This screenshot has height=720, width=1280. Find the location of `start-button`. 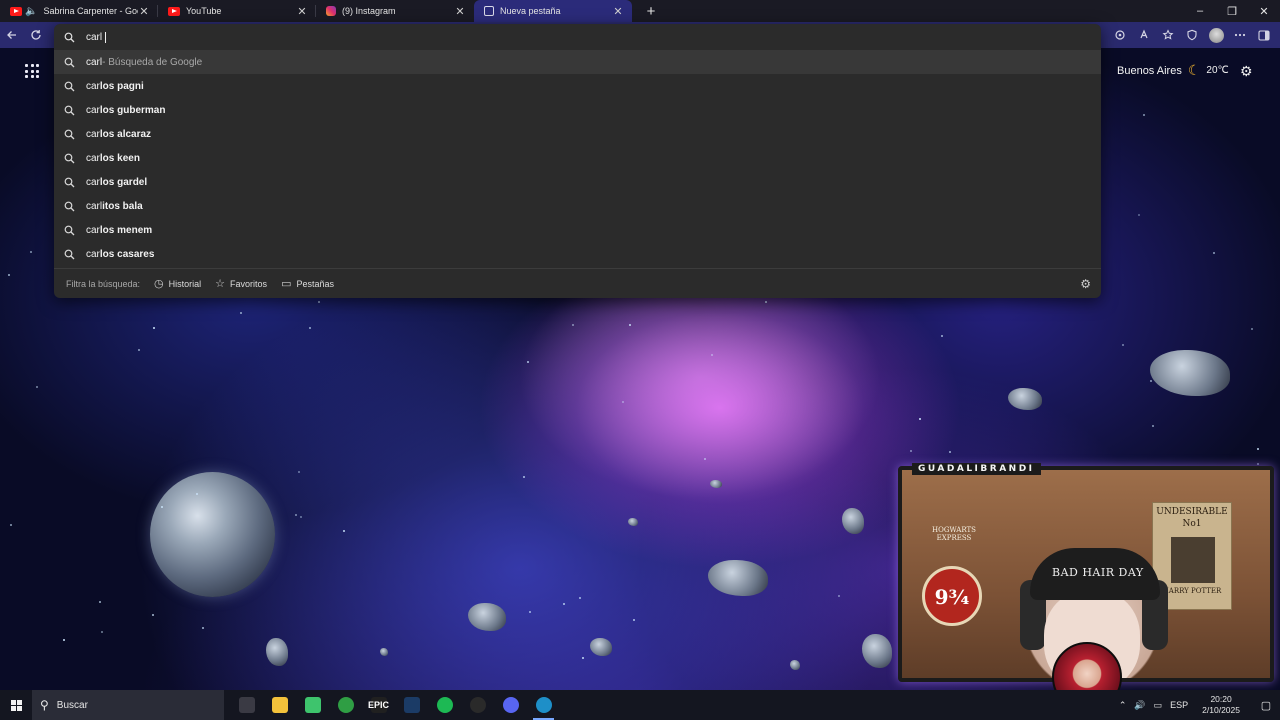

start-button is located at coordinates (16, 705).